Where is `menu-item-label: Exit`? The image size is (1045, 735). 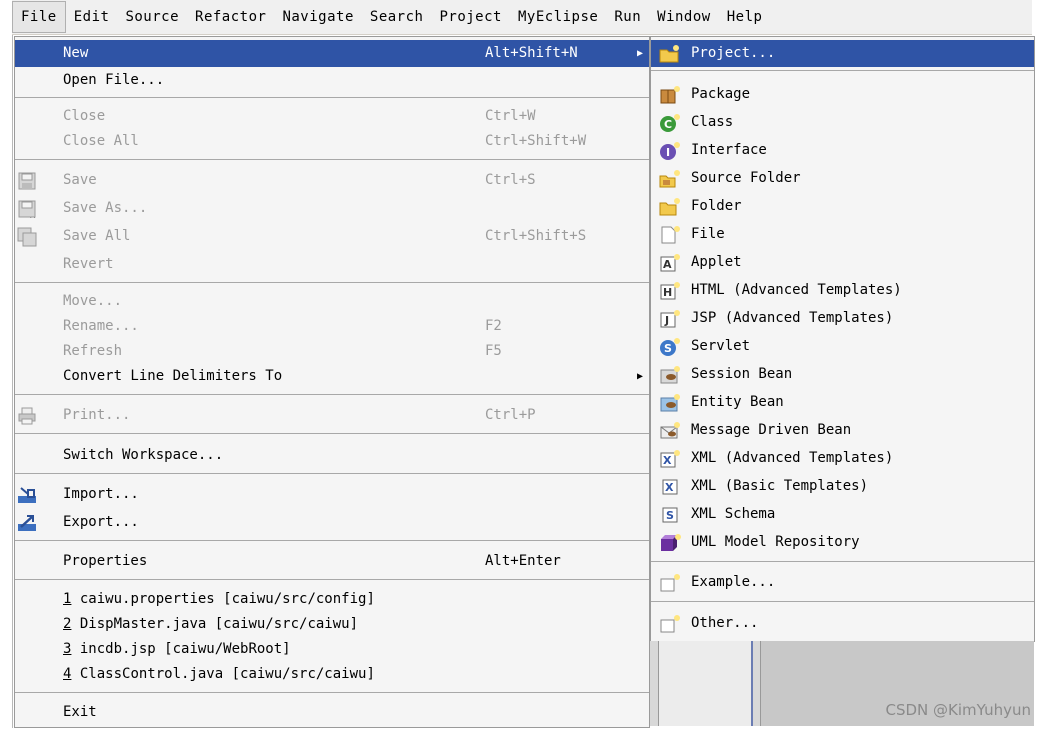
menu-item-label: Exit is located at coordinates (80, 712).